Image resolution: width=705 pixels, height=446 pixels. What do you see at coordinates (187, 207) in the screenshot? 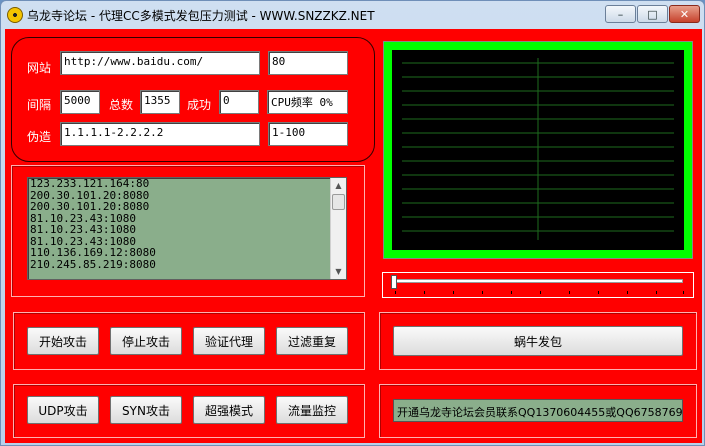
I see `list-item: 200.30.101.20:8080` at bounding box center [187, 207].